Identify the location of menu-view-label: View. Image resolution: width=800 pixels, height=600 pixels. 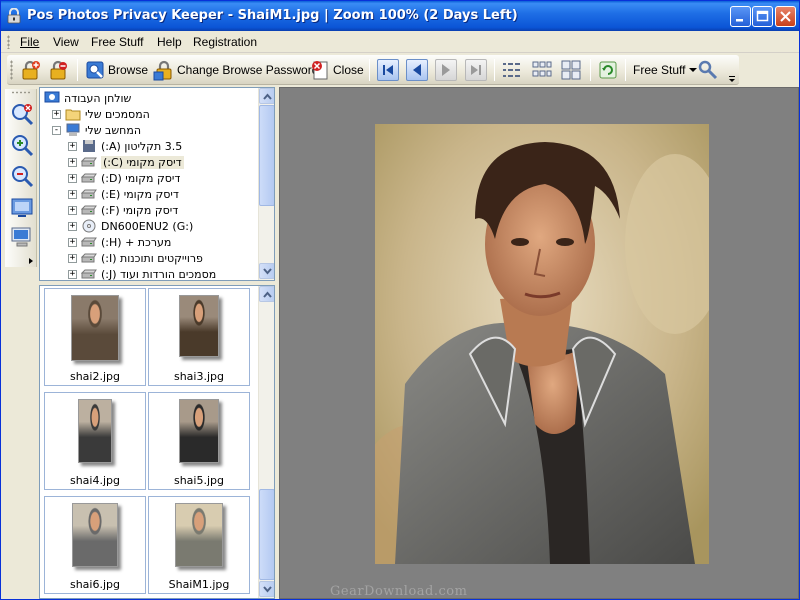
(66, 42).